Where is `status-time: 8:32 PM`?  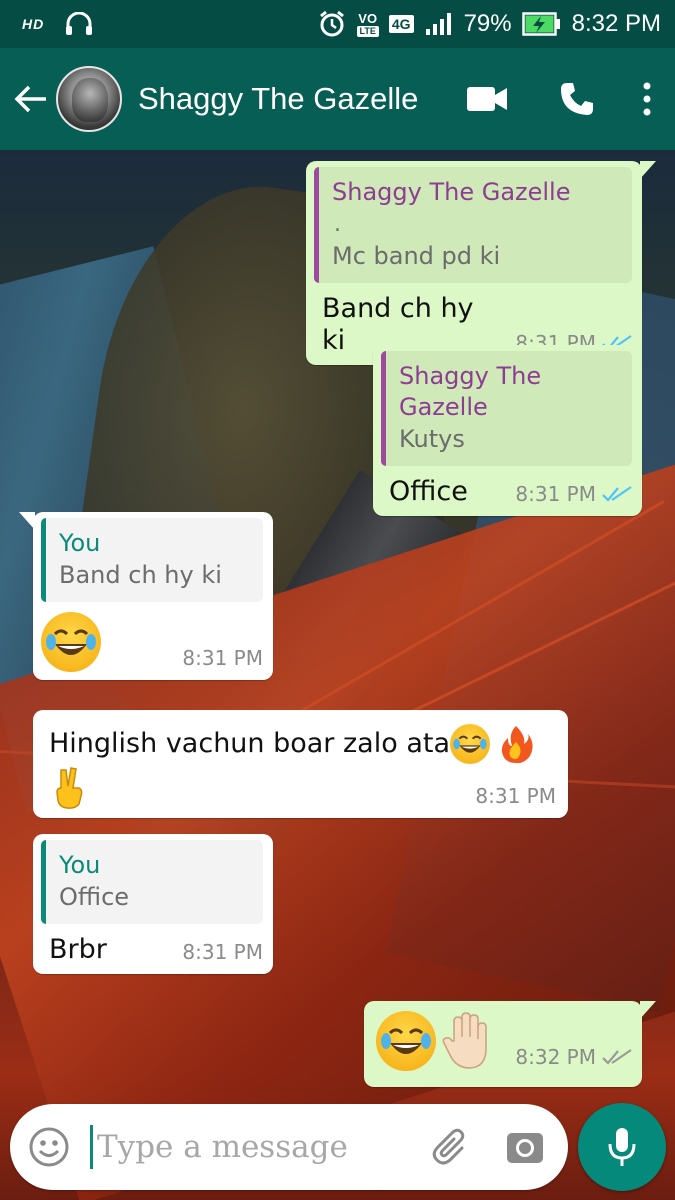 status-time: 8:32 PM is located at coordinates (616, 23).